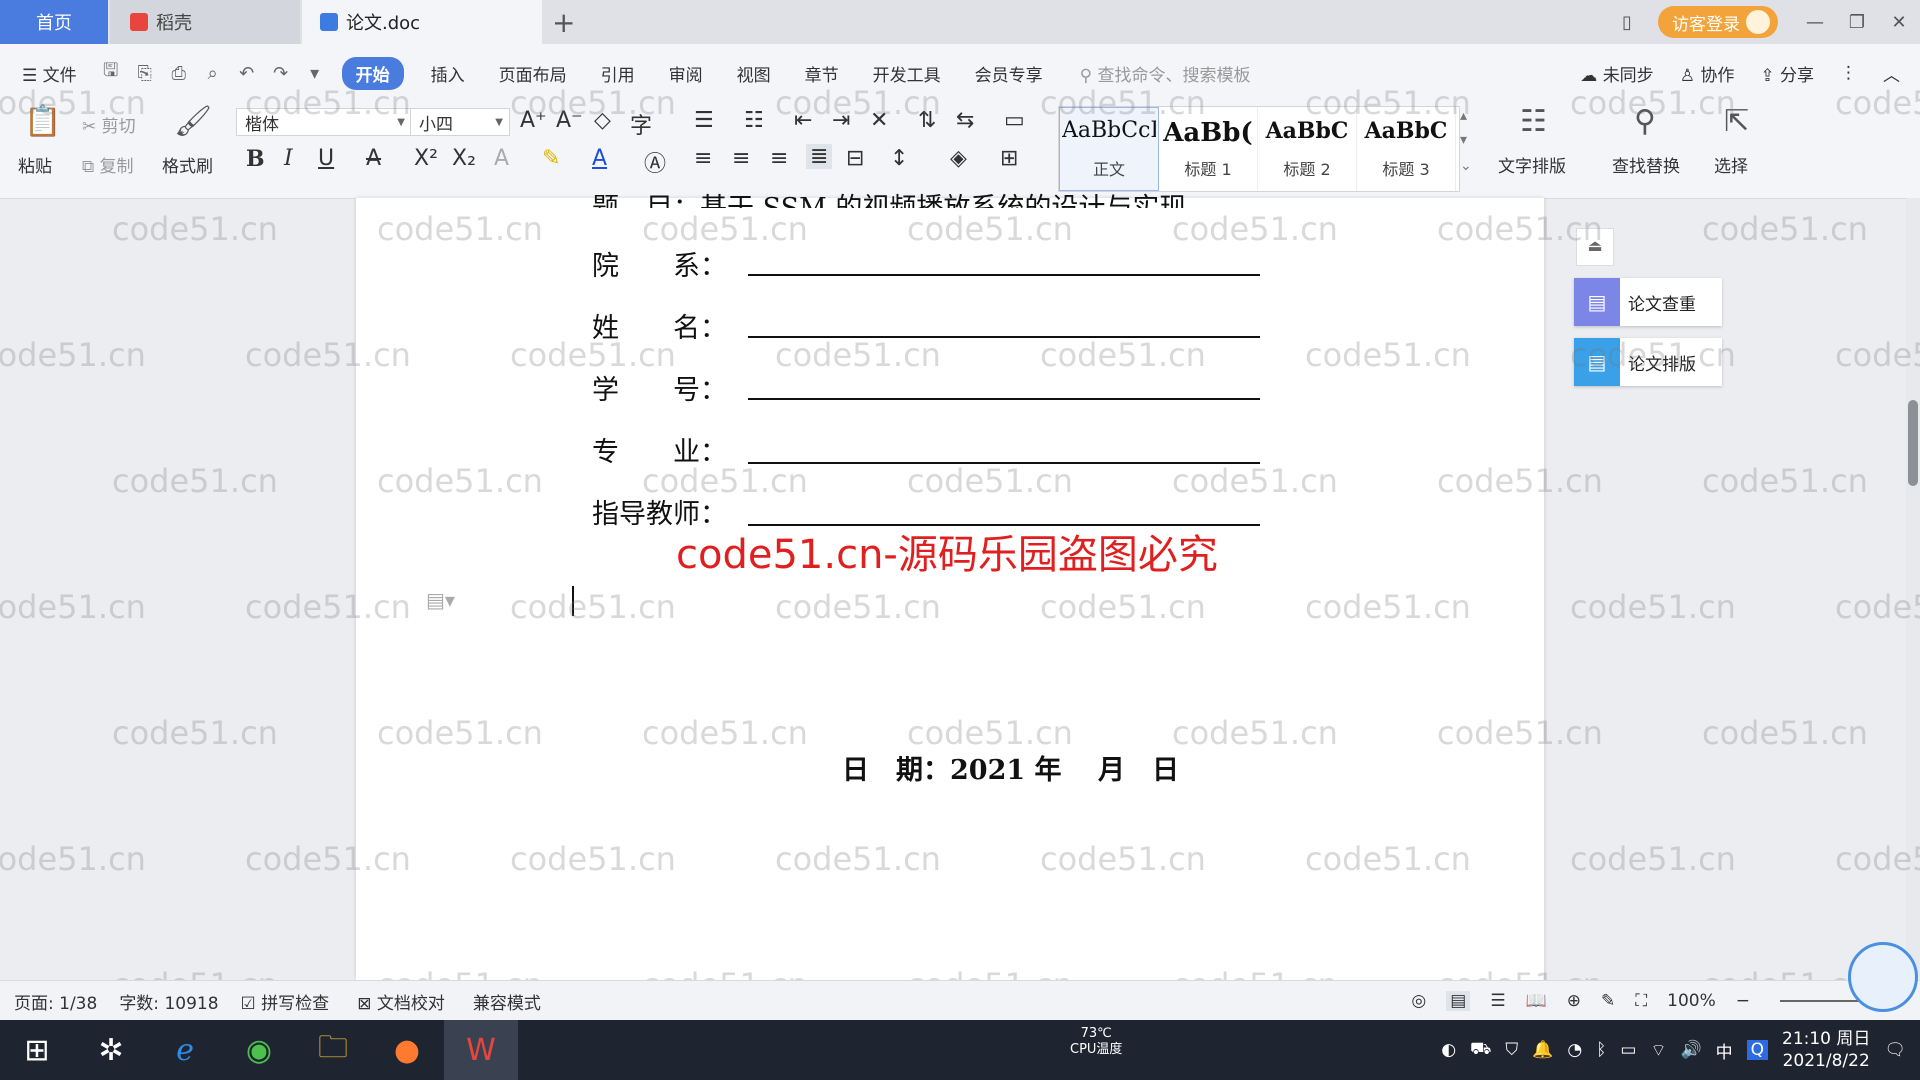 This screenshot has width=1920, height=1080. Describe the element at coordinates (1899, 22) in the screenshot. I see `close-button: ✕` at that location.